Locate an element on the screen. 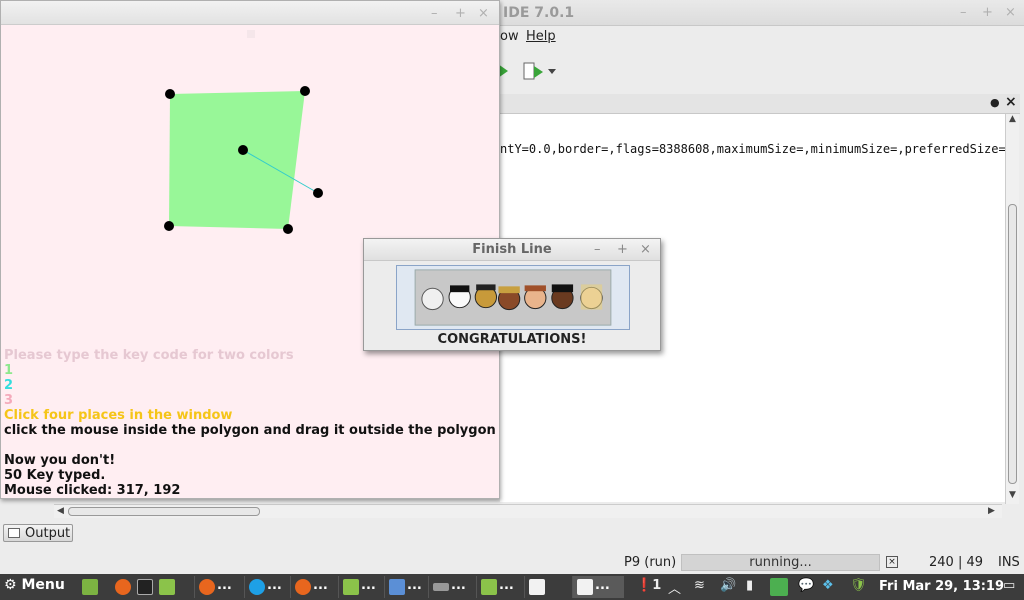  scroll-down-icon: ▼ is located at coordinates (1012, 495).